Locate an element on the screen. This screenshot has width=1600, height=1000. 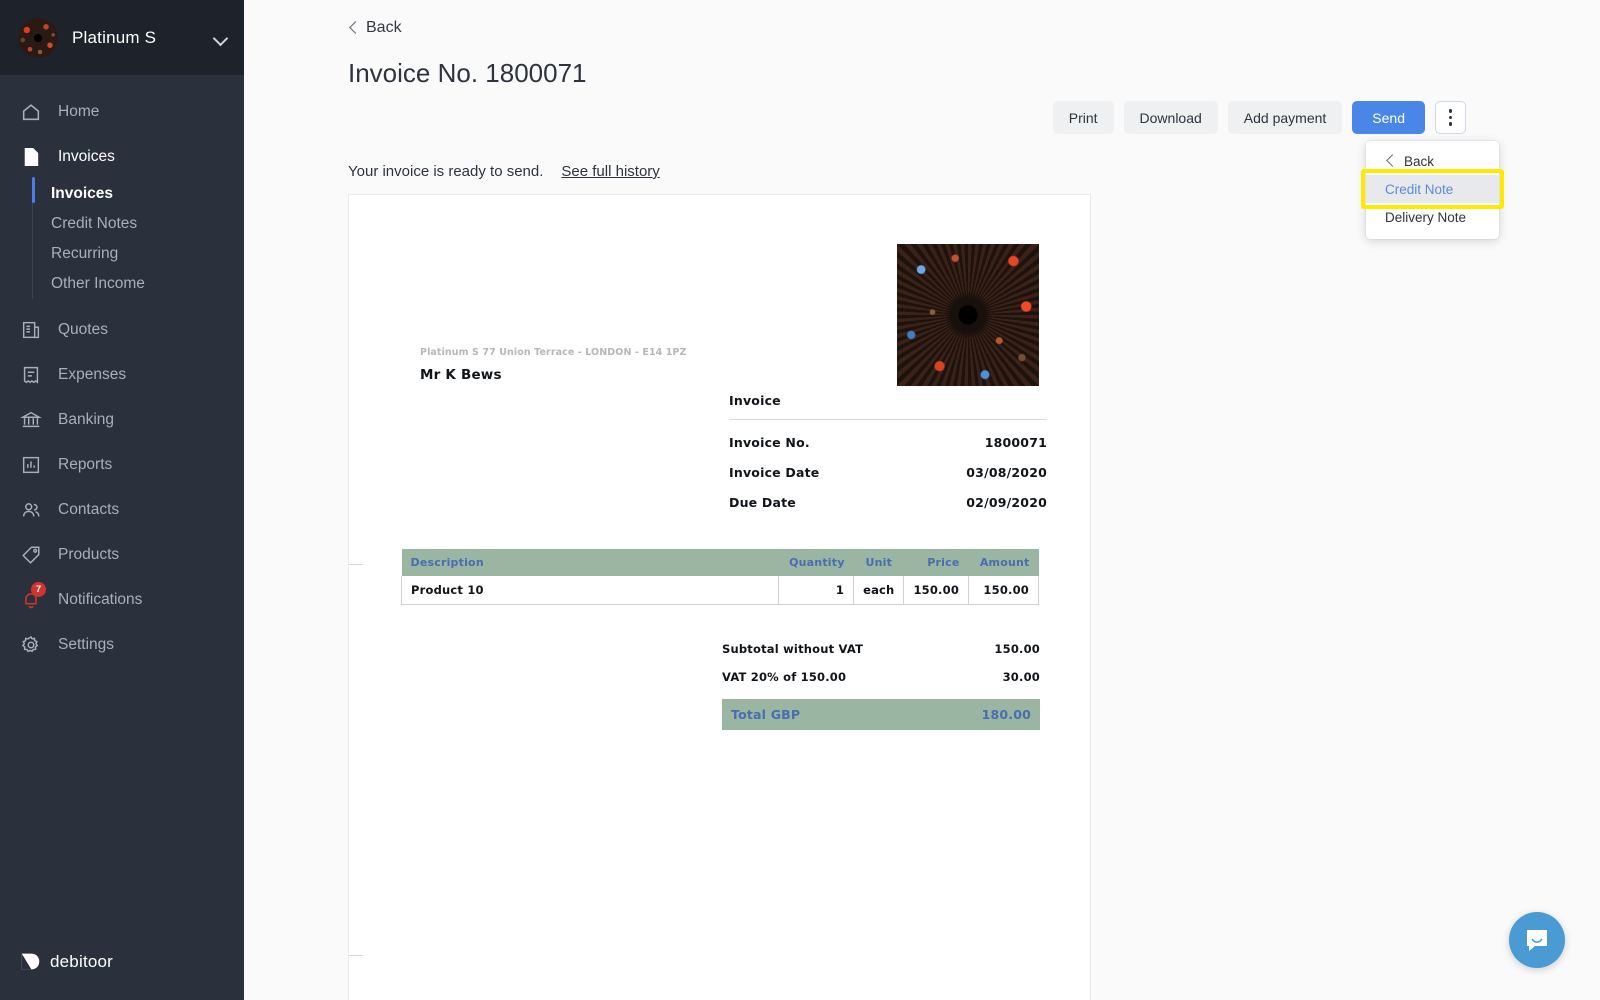
sidebar-item-credit-notes: Credit Notes is located at coordinates (147, 224).